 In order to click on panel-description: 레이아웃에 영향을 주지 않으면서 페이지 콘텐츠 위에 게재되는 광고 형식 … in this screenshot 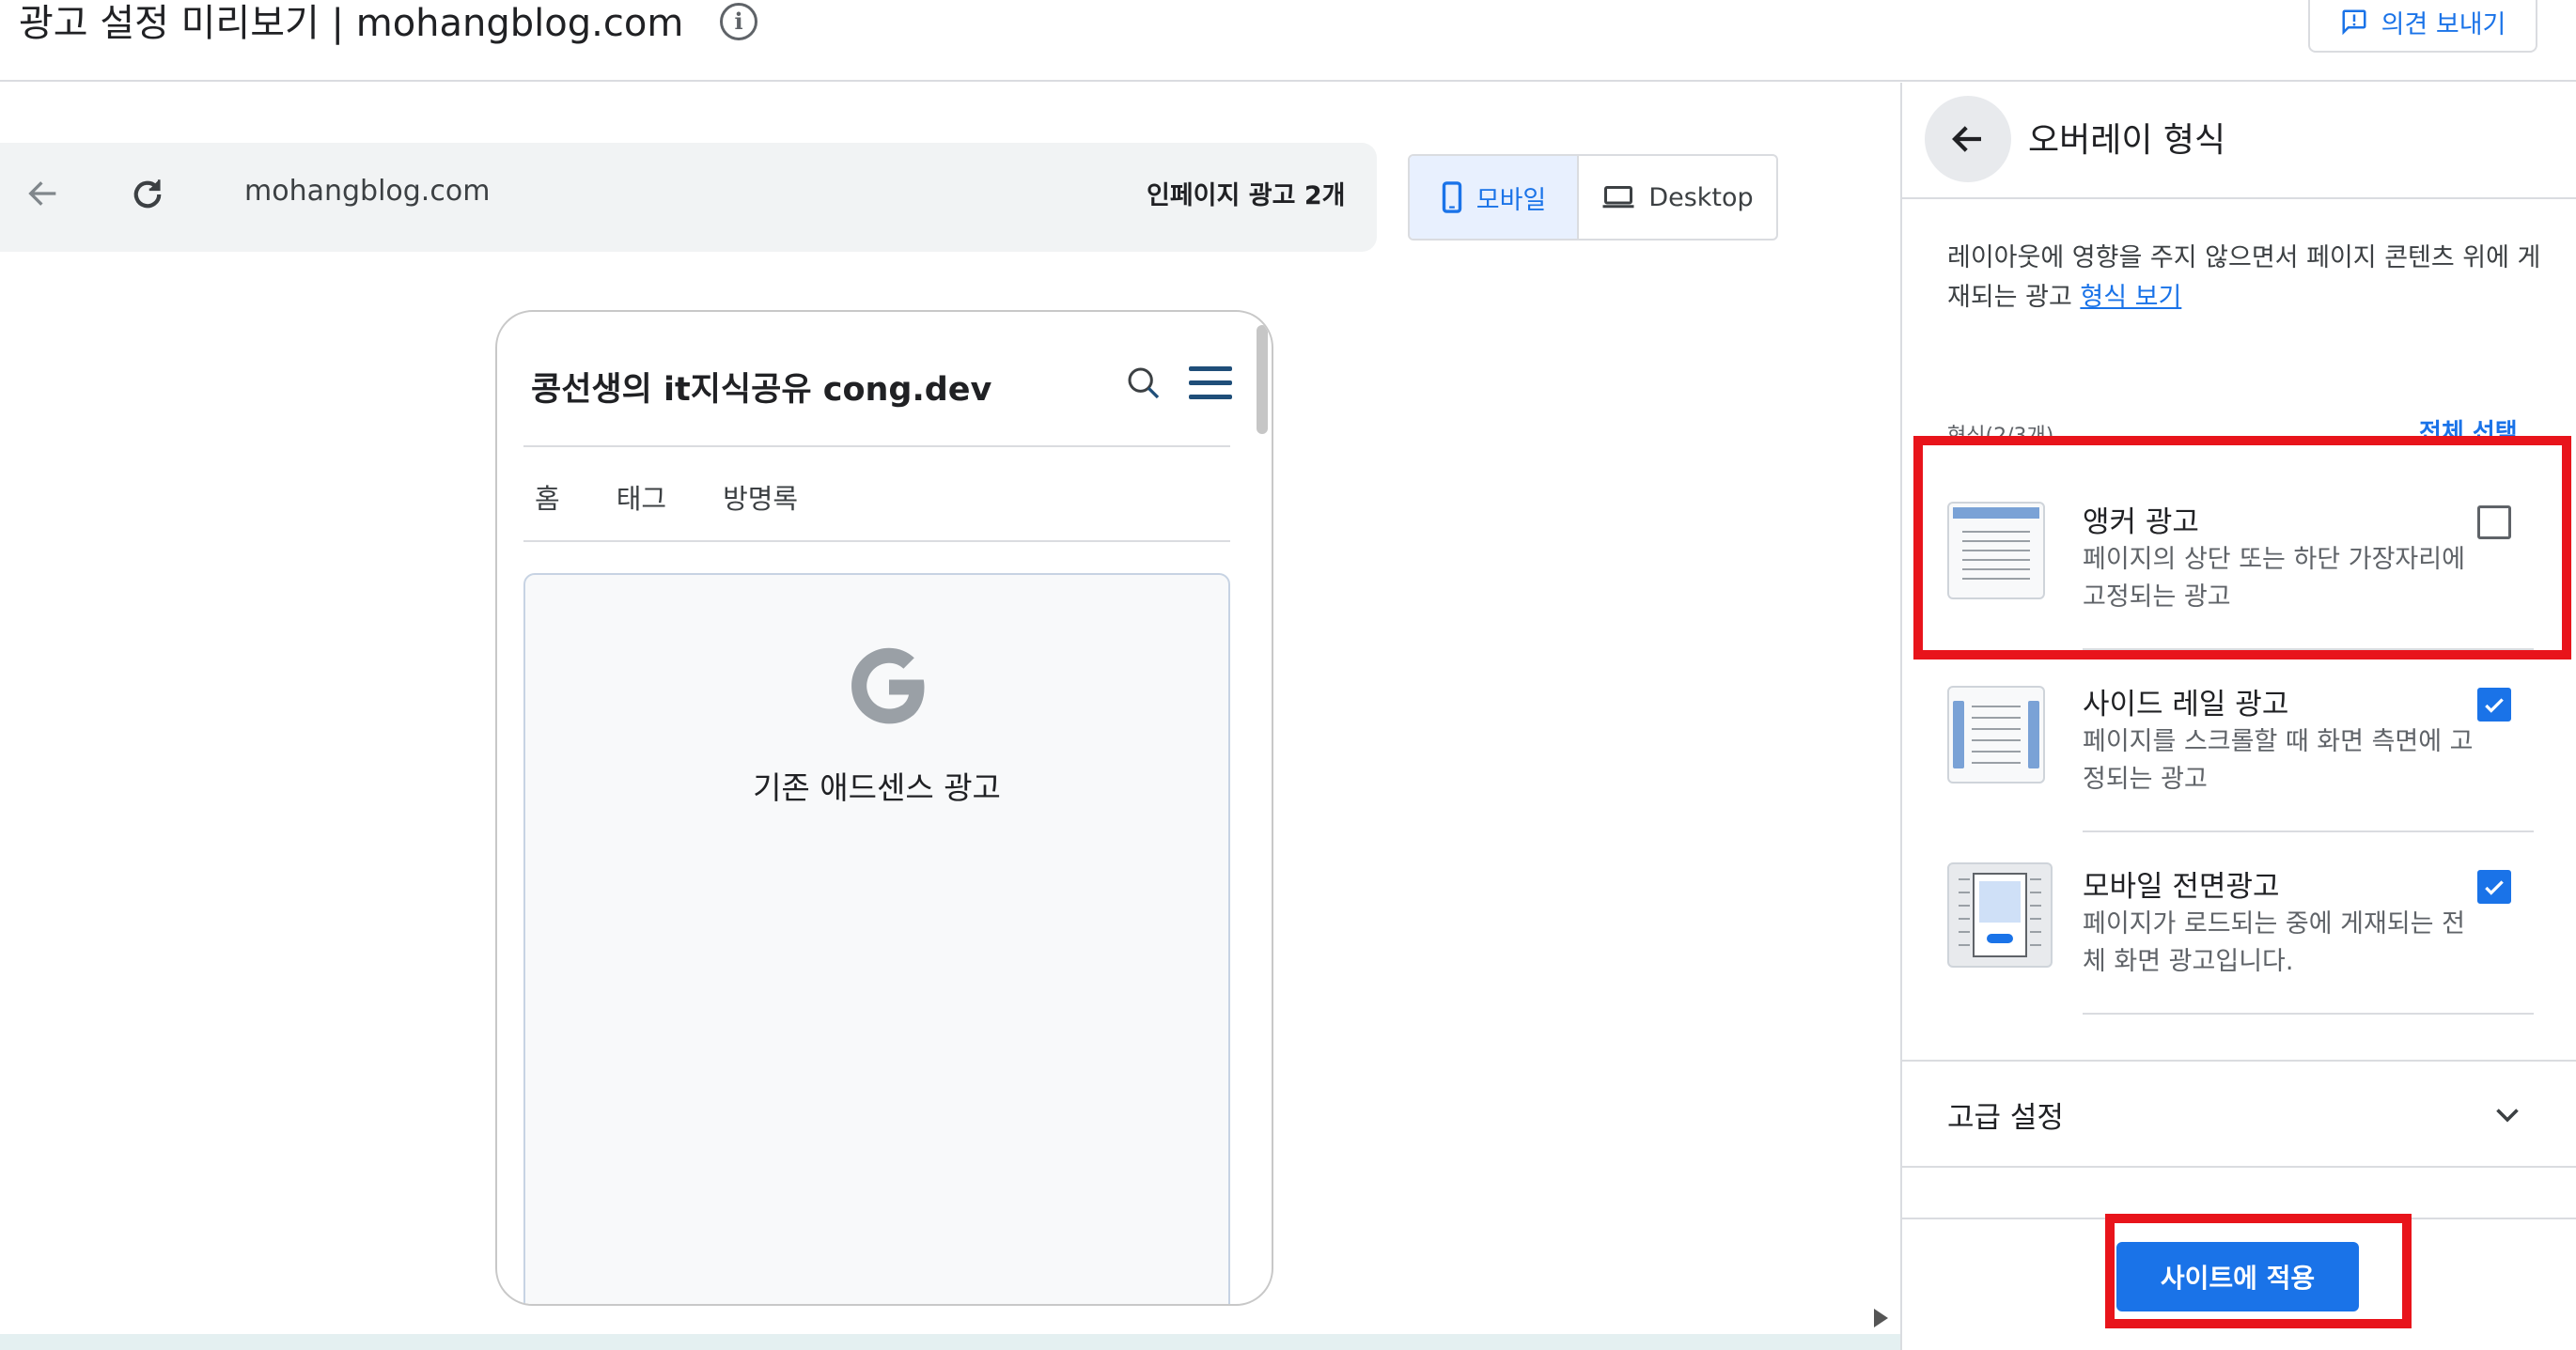, I will do `click(2248, 278)`.